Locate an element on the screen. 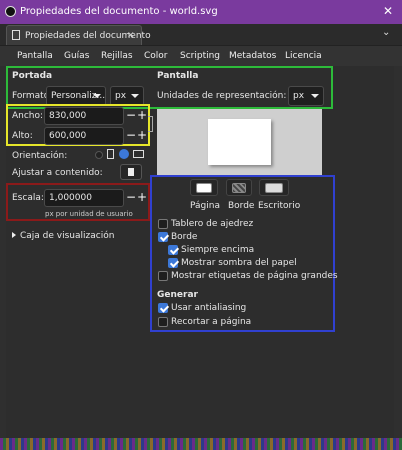 Image resolution: width=402 pixels, height=450 pixels. portada-unit-dropdown: px is located at coordinates (127, 96).